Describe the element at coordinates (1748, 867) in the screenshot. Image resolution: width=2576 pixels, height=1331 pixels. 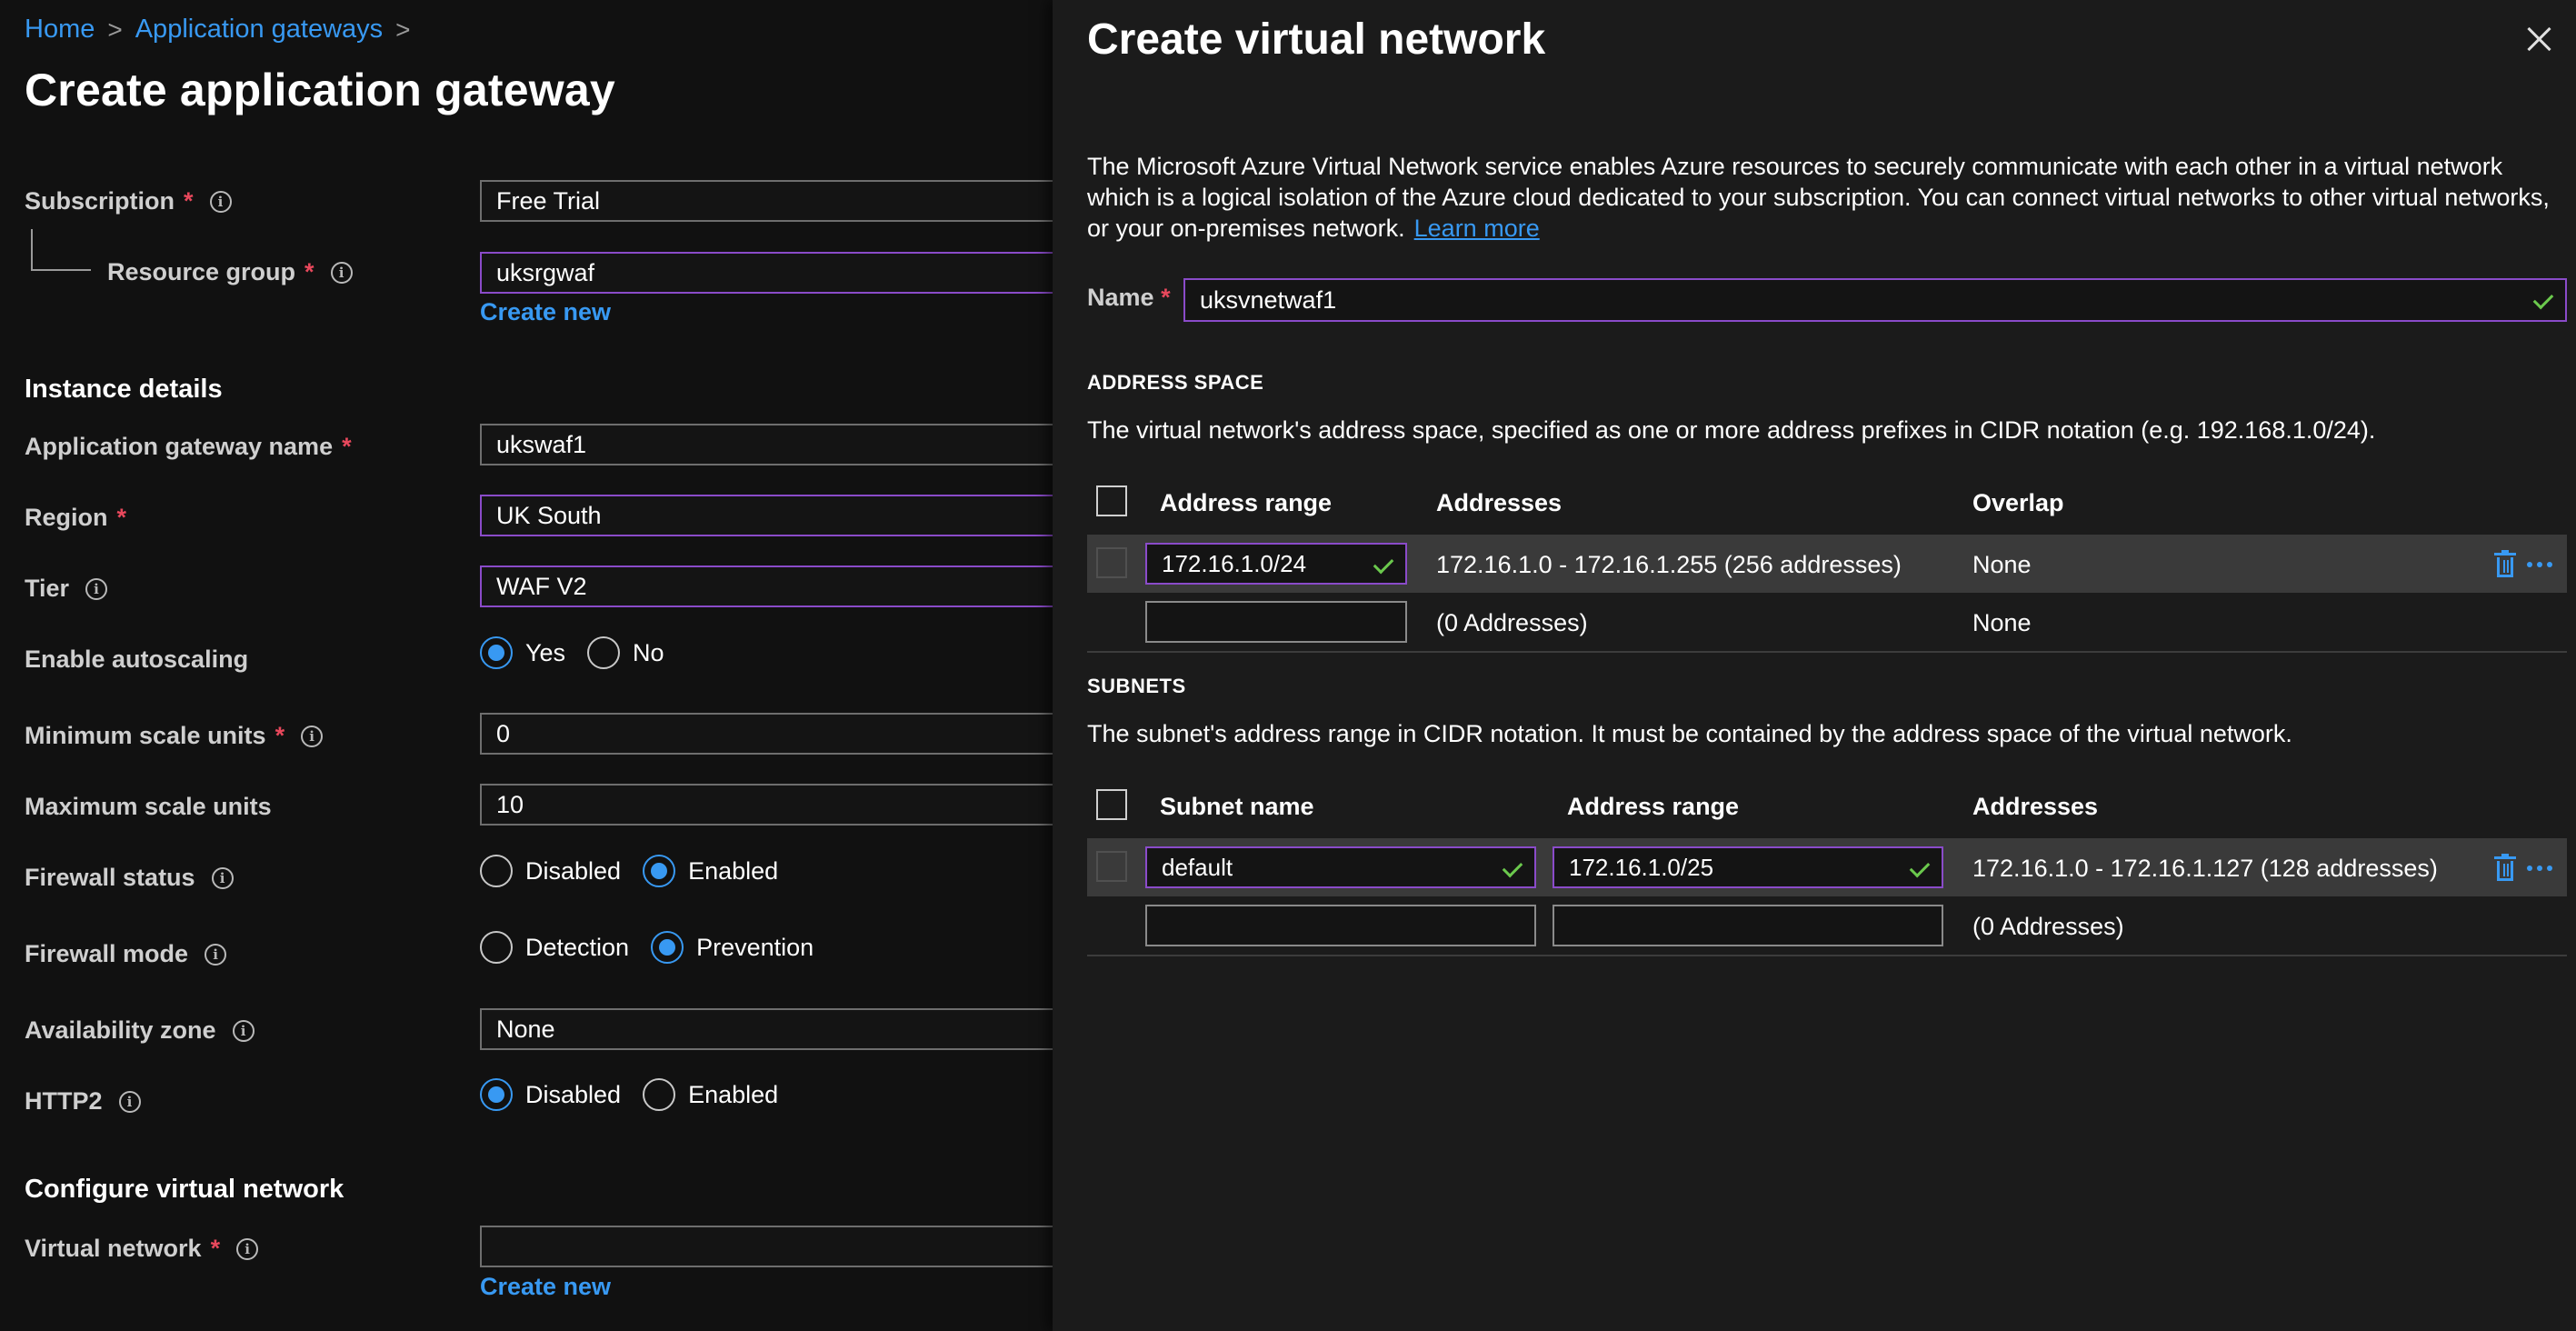
I see `subnet-address-range-input: 172.16.1.0/25` at that location.